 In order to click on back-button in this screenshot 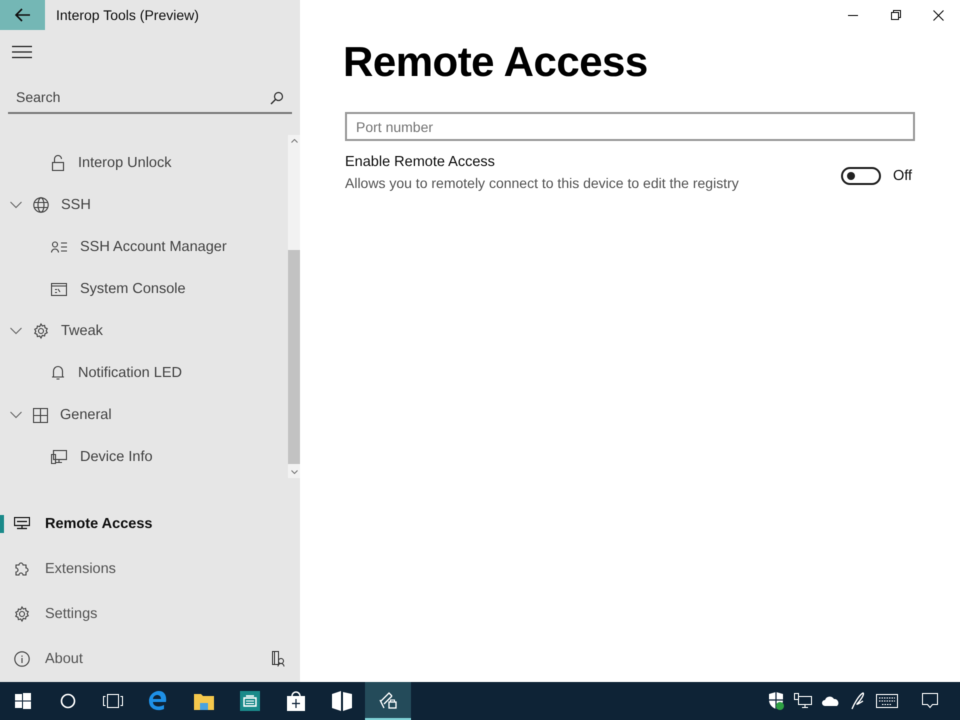, I will do `click(22, 15)`.